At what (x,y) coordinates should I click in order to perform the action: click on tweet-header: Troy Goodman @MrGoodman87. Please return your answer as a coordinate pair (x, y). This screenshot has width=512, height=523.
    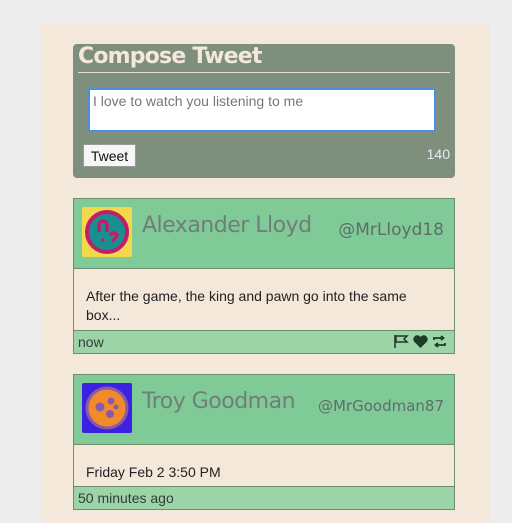
    Looking at the image, I should click on (264, 410).